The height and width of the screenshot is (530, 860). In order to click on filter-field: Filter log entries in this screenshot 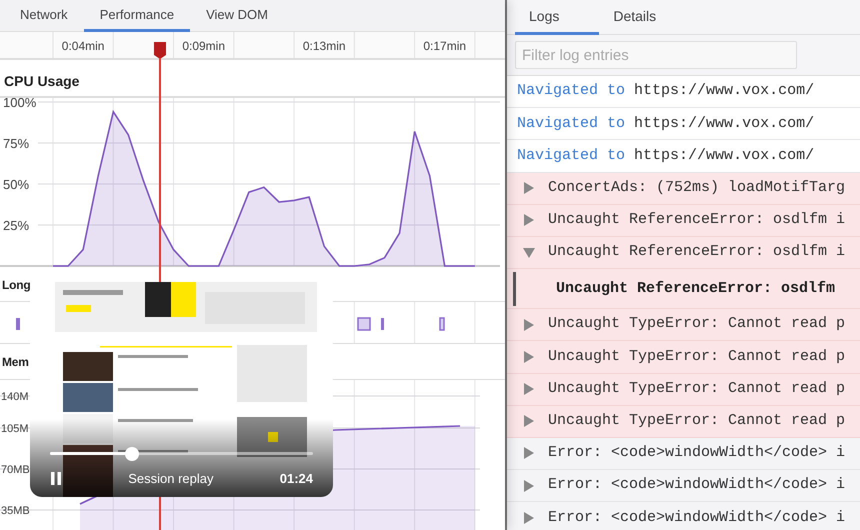, I will do `click(656, 55)`.